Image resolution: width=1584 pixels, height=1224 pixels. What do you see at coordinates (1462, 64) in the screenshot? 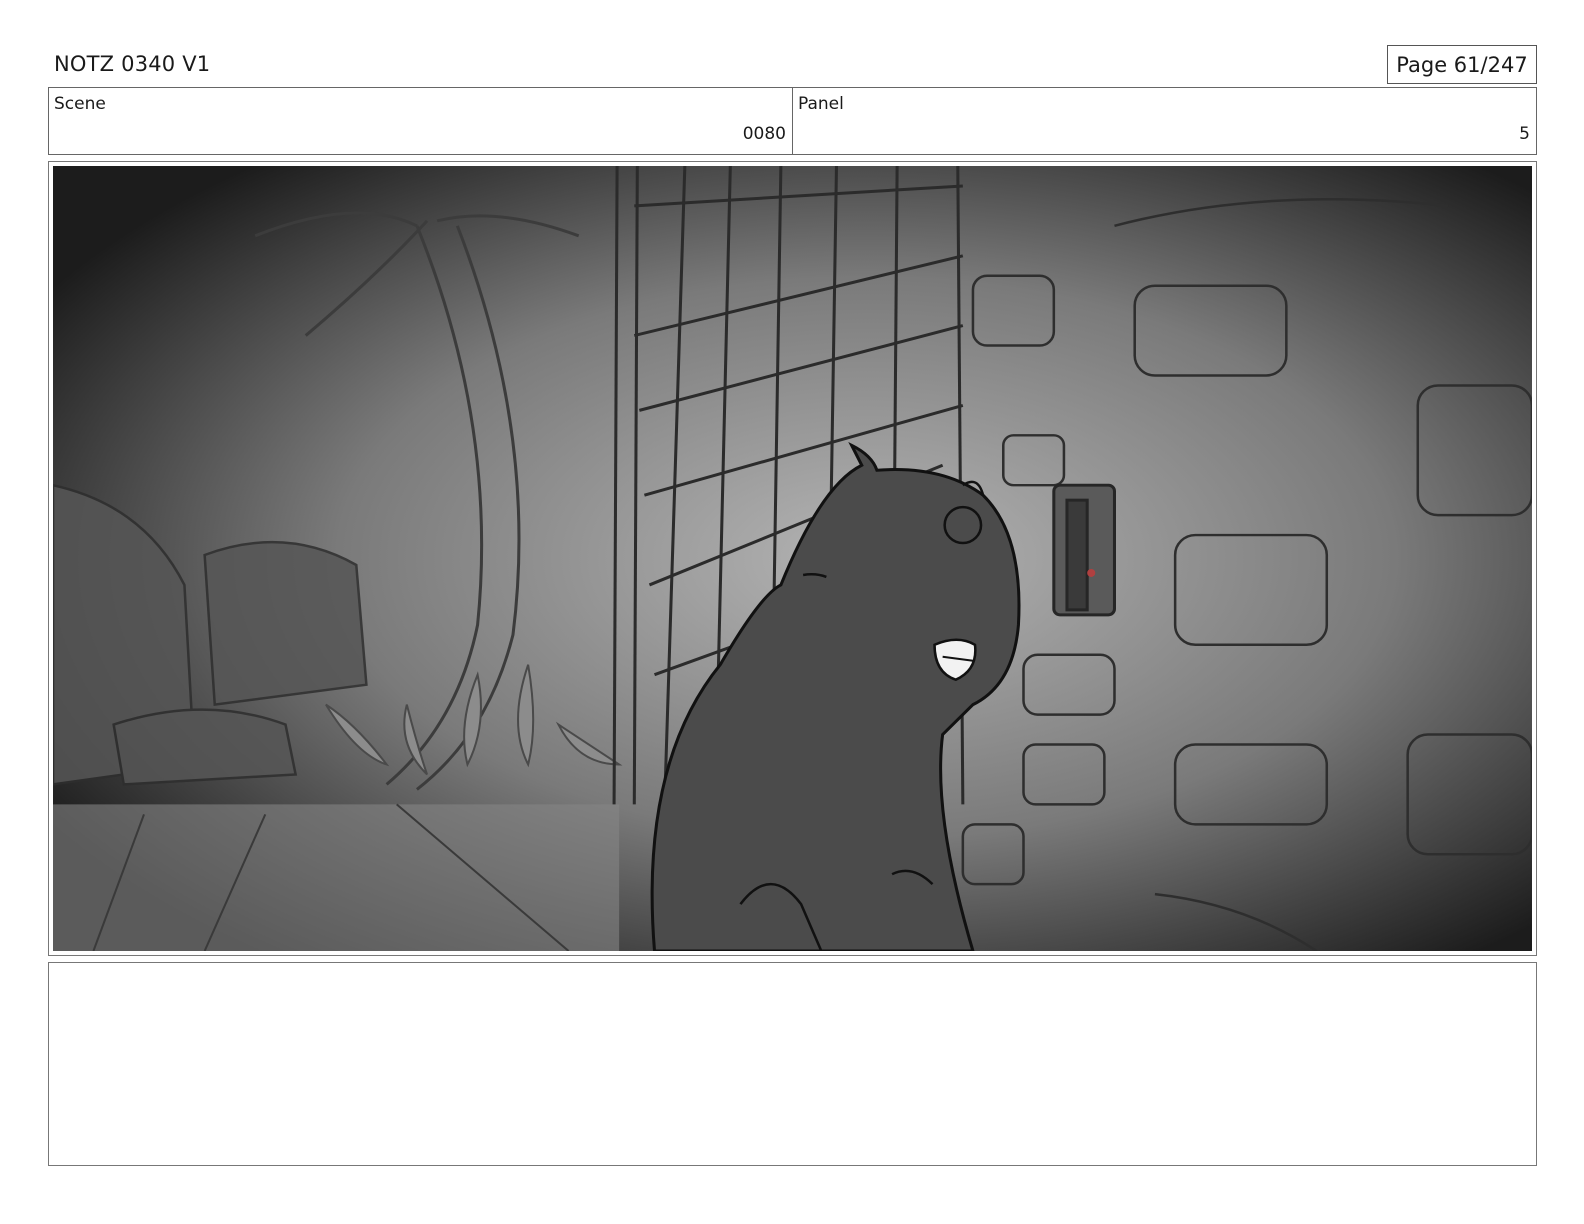
I see `page-number: Page 61/247` at bounding box center [1462, 64].